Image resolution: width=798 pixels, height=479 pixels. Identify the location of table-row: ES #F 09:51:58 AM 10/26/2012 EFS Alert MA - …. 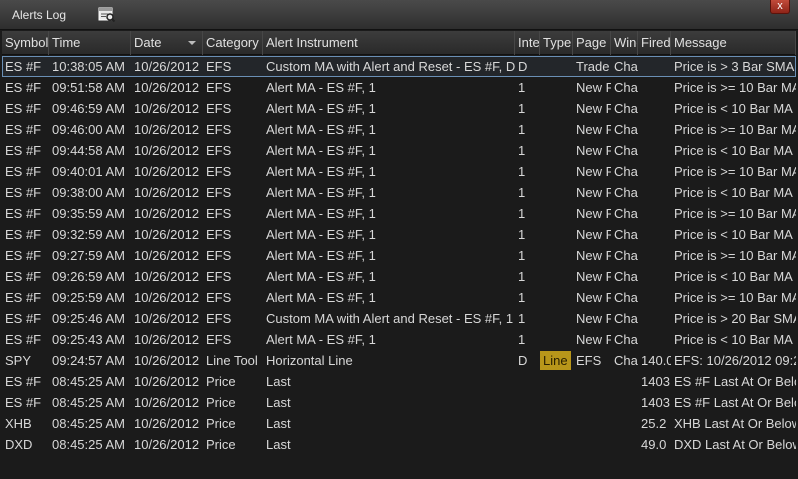
(399, 87).